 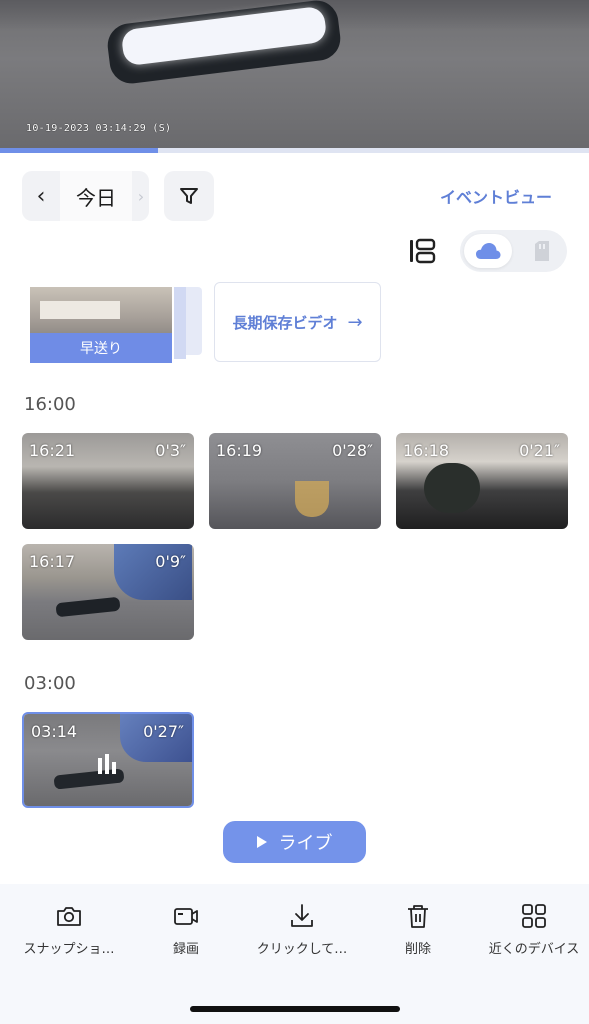 What do you see at coordinates (50, 404) in the screenshot?
I see `section-title-16: 16:00` at bounding box center [50, 404].